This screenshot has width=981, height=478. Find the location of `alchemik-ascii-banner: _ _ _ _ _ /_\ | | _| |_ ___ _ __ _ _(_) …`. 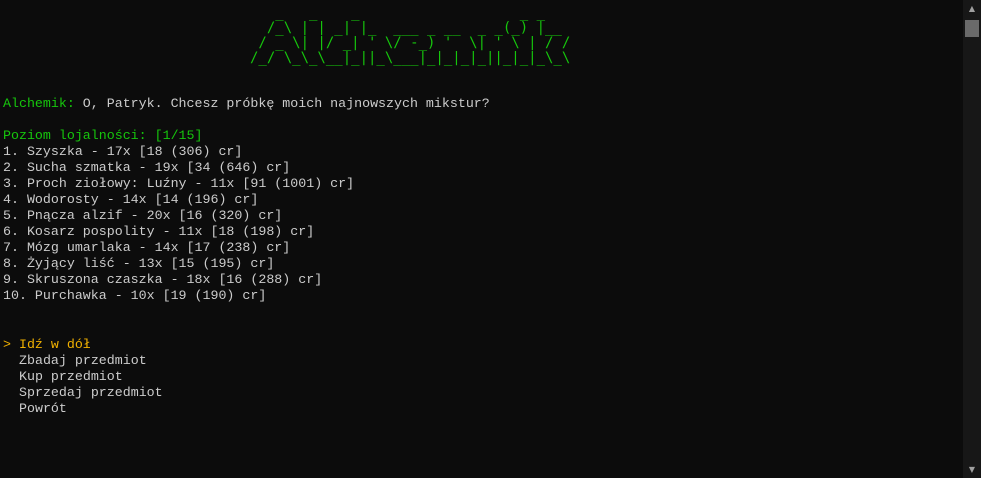

alchemik-ascii-banner: _ _ _ _ _ /_\ | | _| |_ ___ _ __ _ _(_) … is located at coordinates (410, 35).